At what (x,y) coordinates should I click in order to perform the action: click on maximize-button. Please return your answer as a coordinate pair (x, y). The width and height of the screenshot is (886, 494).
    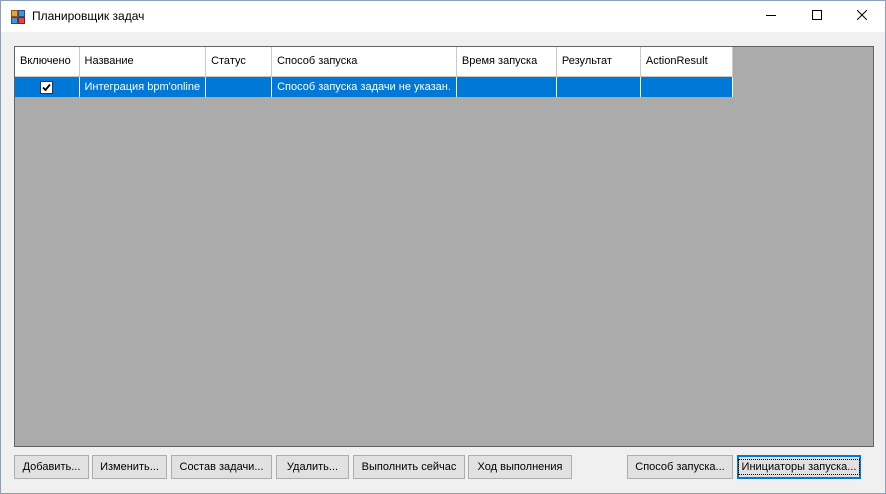
    Looking at the image, I should click on (817, 16).